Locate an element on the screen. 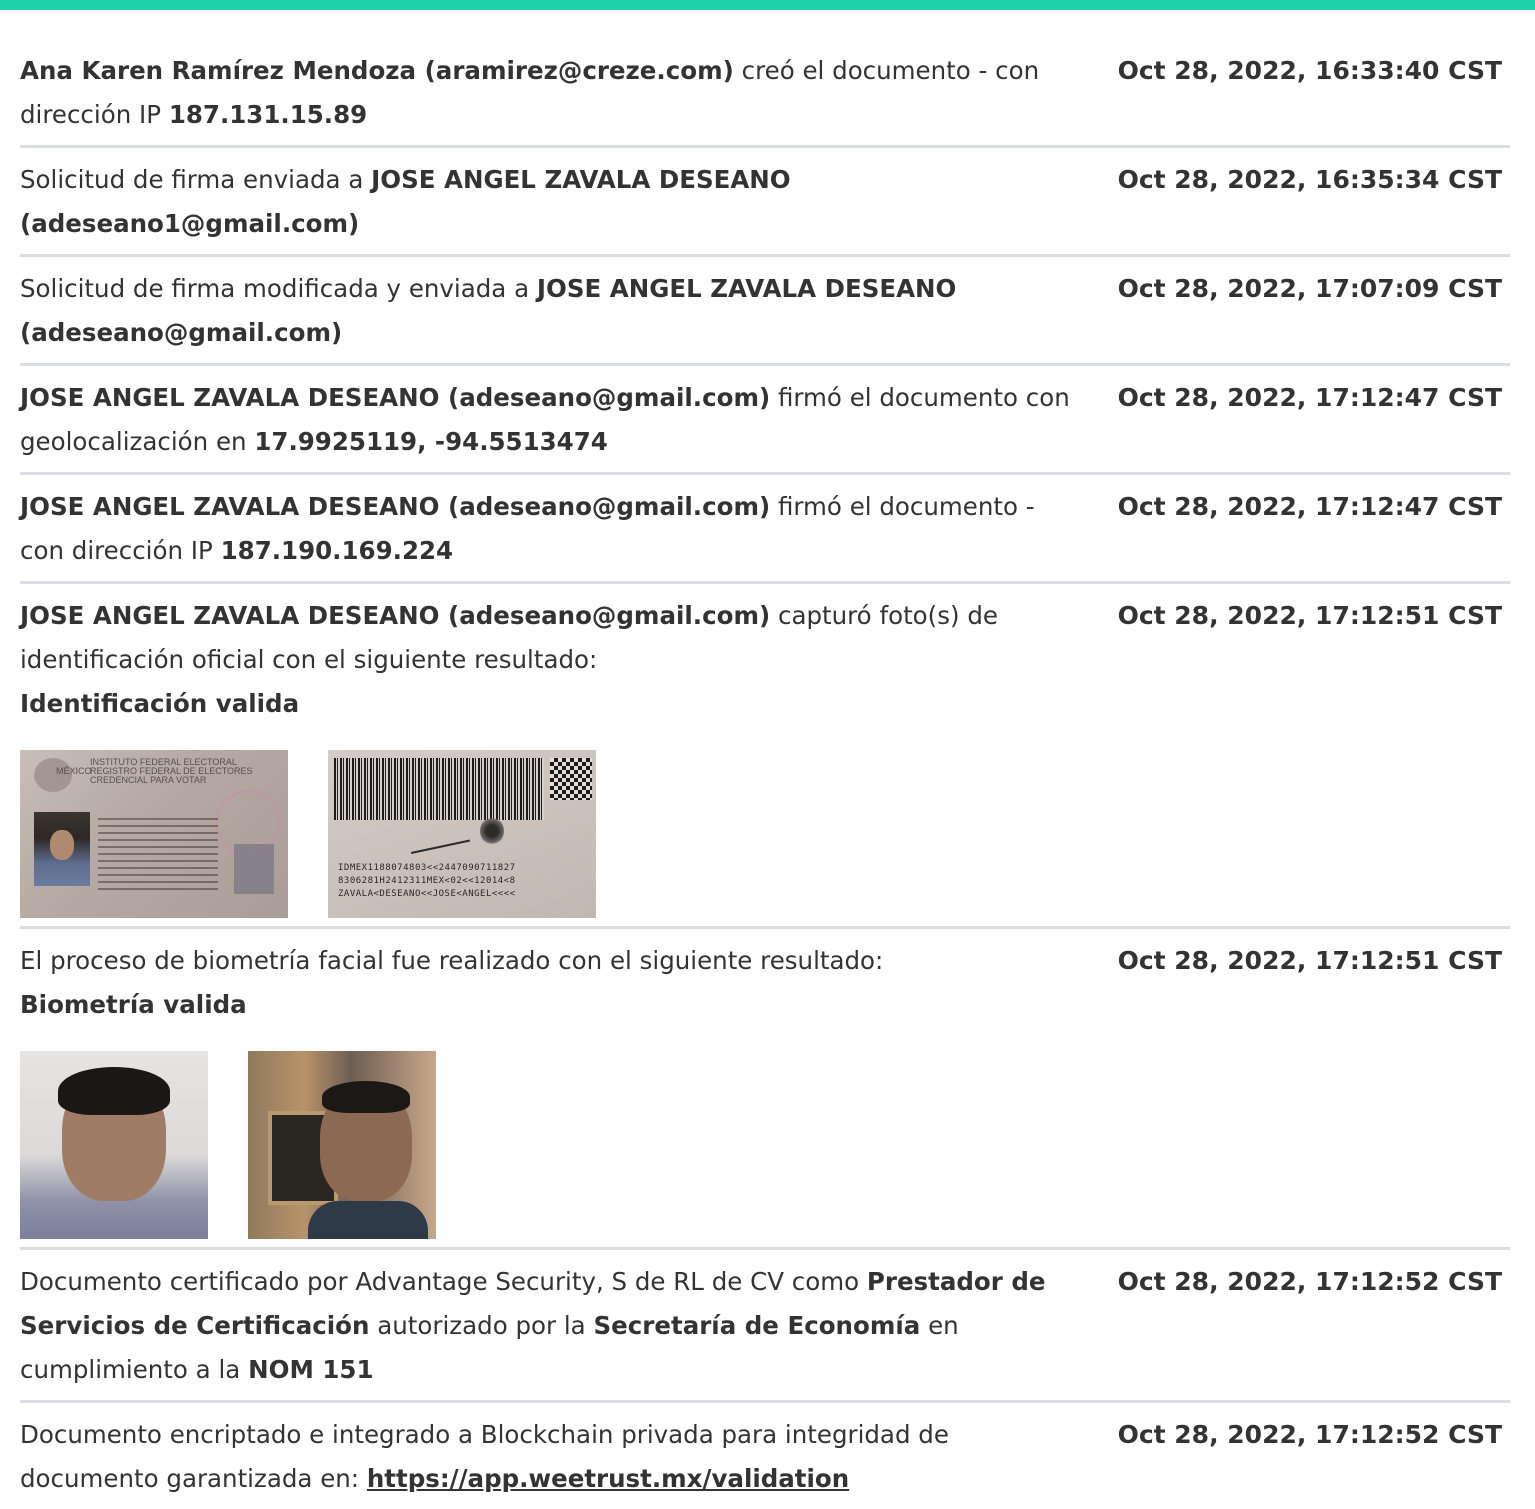  biometric-photos is located at coordinates (765, 1145).